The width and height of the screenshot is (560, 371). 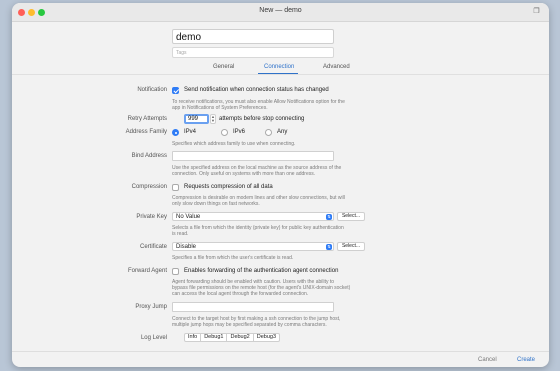 I want to click on certificate-value: Disable, so click(x=186, y=247).